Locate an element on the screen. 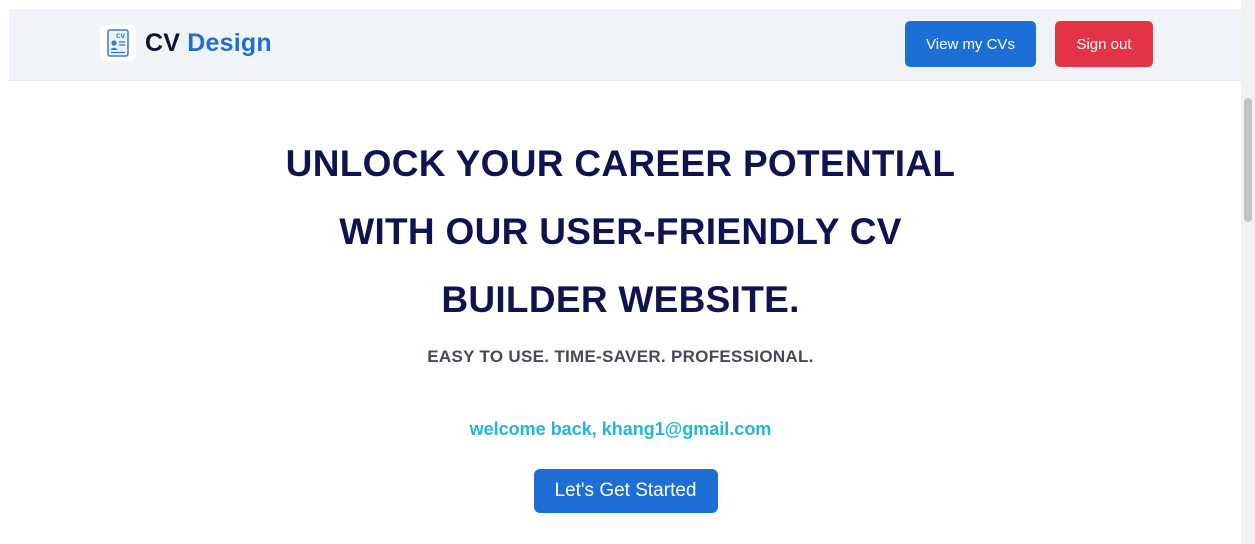 Image resolution: width=1255 pixels, height=544 pixels. brand-name: CV Design is located at coordinates (208, 43).